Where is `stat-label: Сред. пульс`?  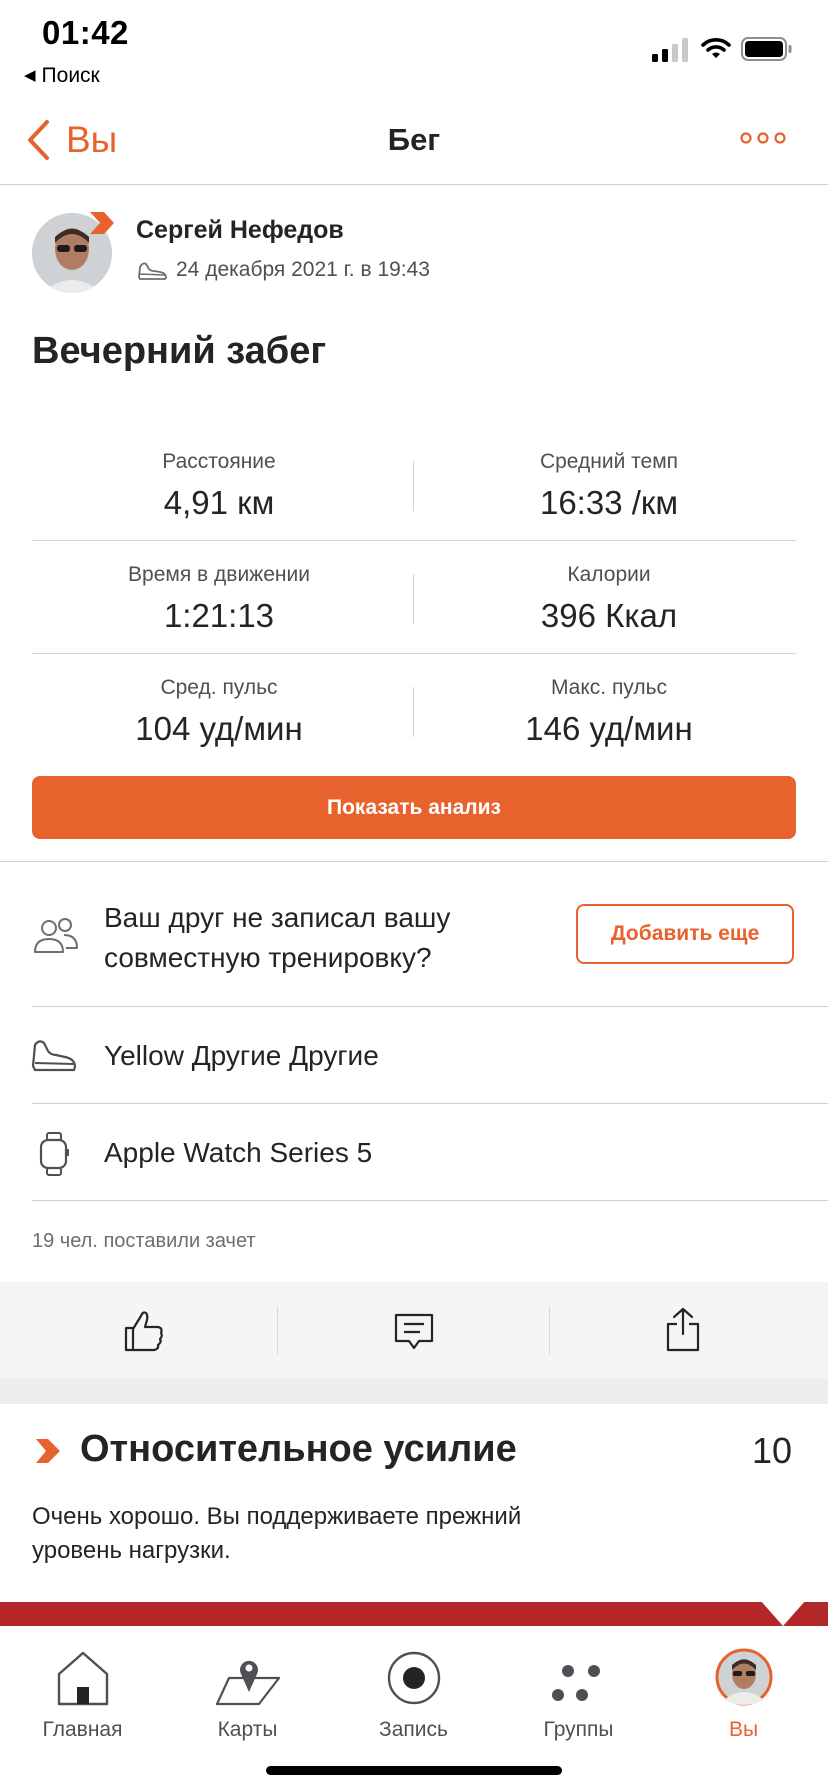 stat-label: Сред. пульс is located at coordinates (219, 687).